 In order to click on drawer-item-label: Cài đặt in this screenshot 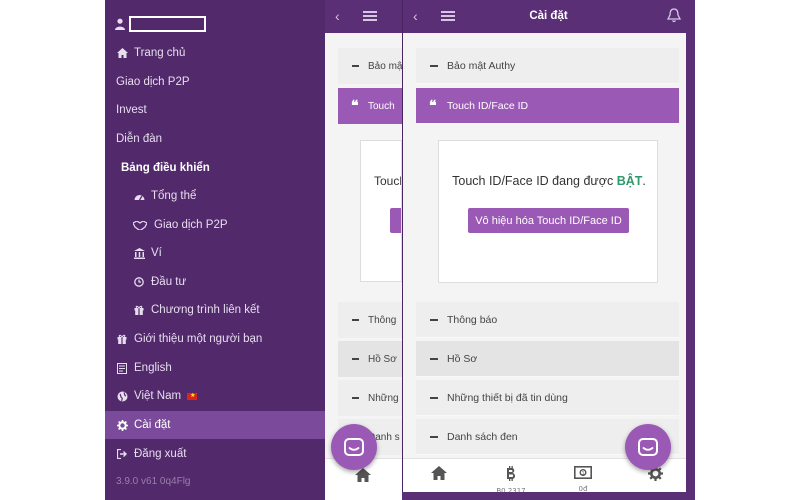, I will do `click(152, 425)`.